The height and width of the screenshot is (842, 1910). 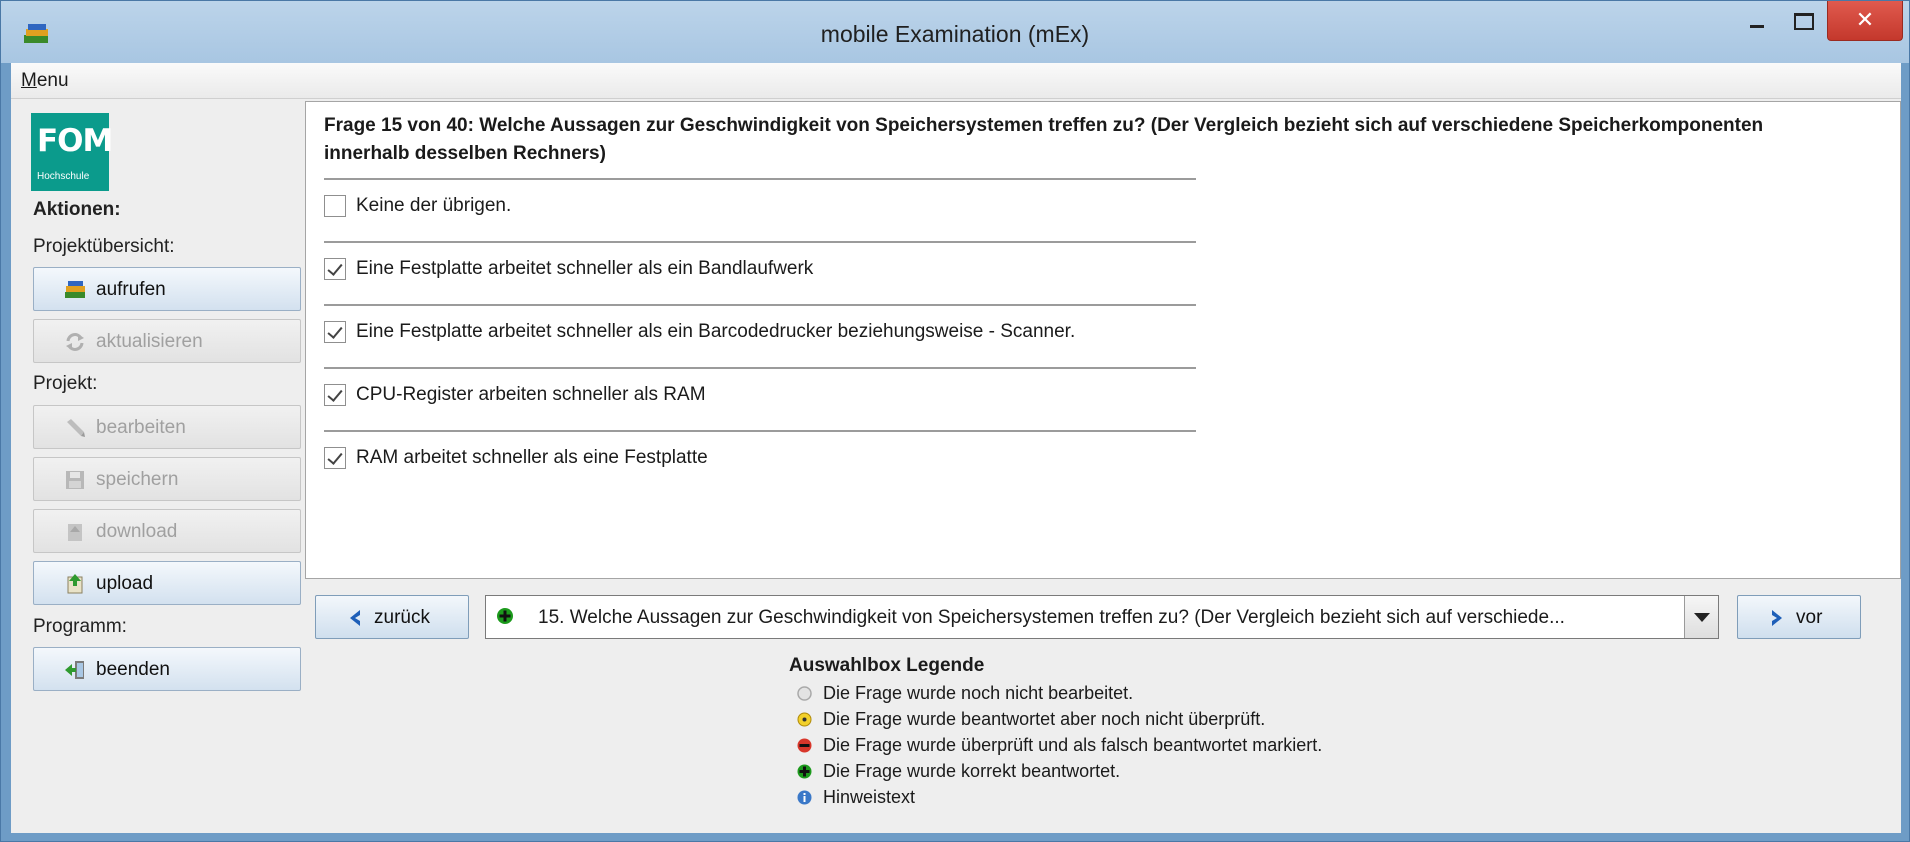 What do you see at coordinates (125, 583) in the screenshot?
I see `upload-button-label: upload` at bounding box center [125, 583].